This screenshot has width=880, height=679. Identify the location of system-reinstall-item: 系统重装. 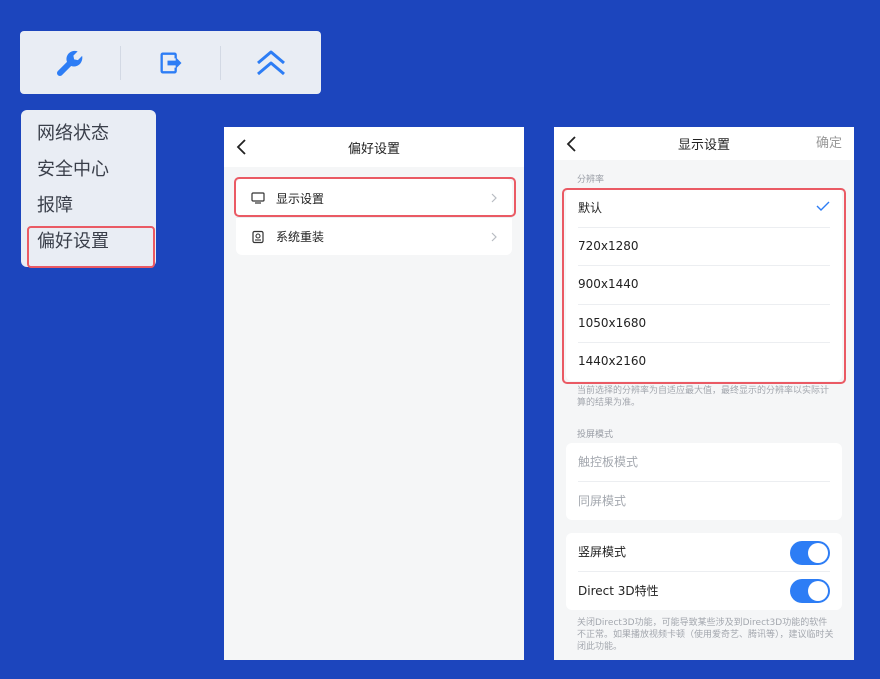
(374, 236).